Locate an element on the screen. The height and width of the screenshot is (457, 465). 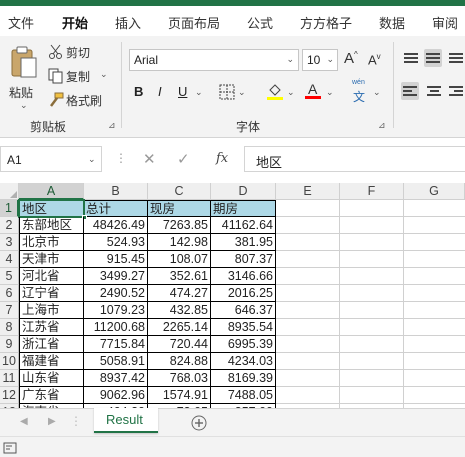
column-header-c: C is located at coordinates (179, 191).